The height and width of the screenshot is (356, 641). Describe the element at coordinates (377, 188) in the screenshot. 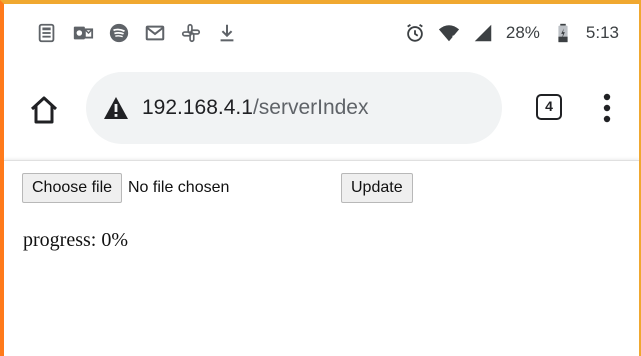

I see `update-button: Update` at that location.